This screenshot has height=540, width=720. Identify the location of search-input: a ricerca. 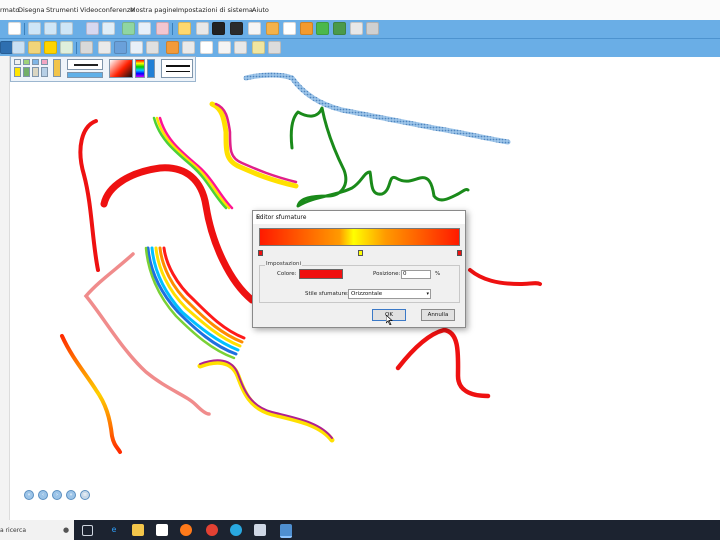
(13, 530).